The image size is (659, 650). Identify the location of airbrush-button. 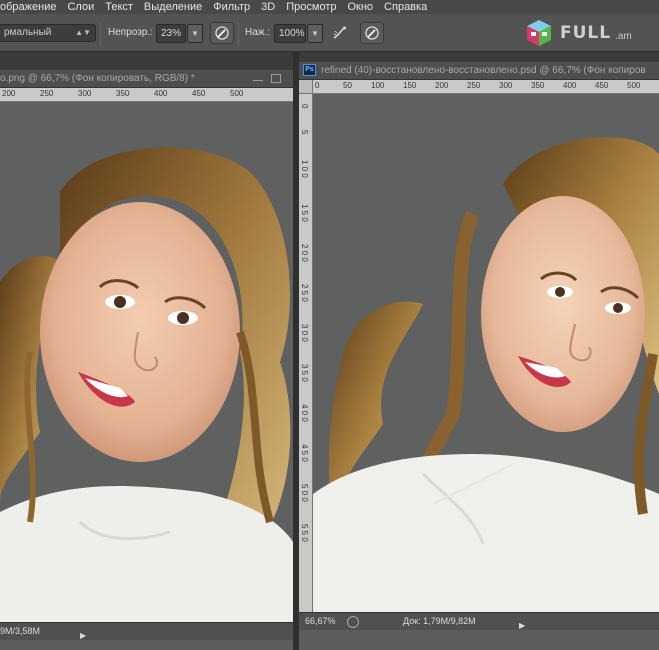
(340, 33).